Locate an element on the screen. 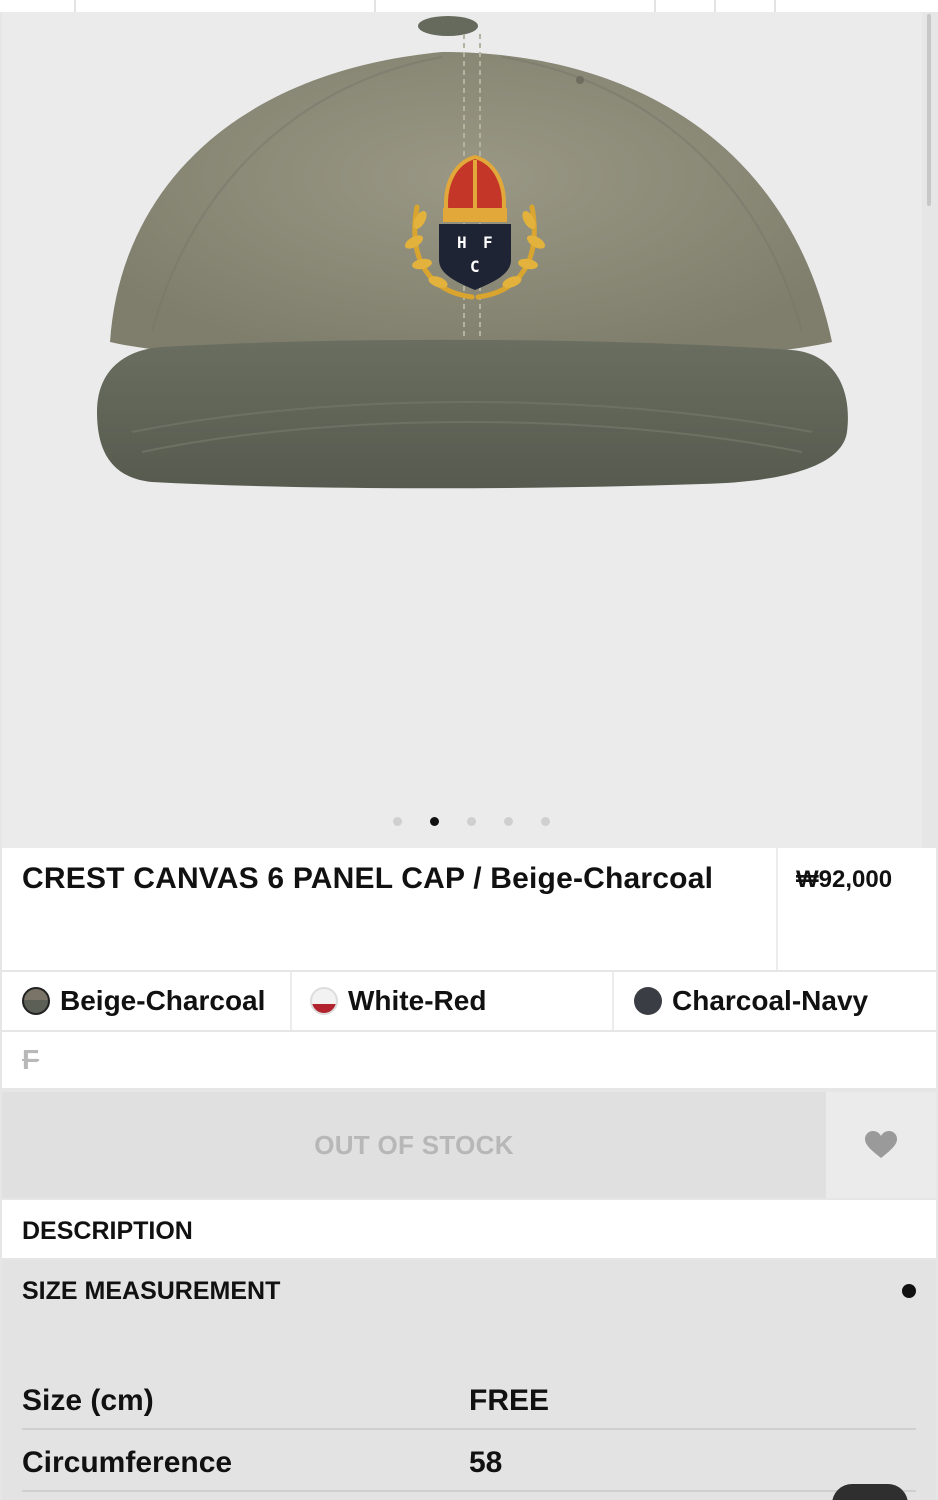 The height and width of the screenshot is (1500, 938). color-option-charcoal-navy: Charcoal-Navy is located at coordinates (751, 1001).